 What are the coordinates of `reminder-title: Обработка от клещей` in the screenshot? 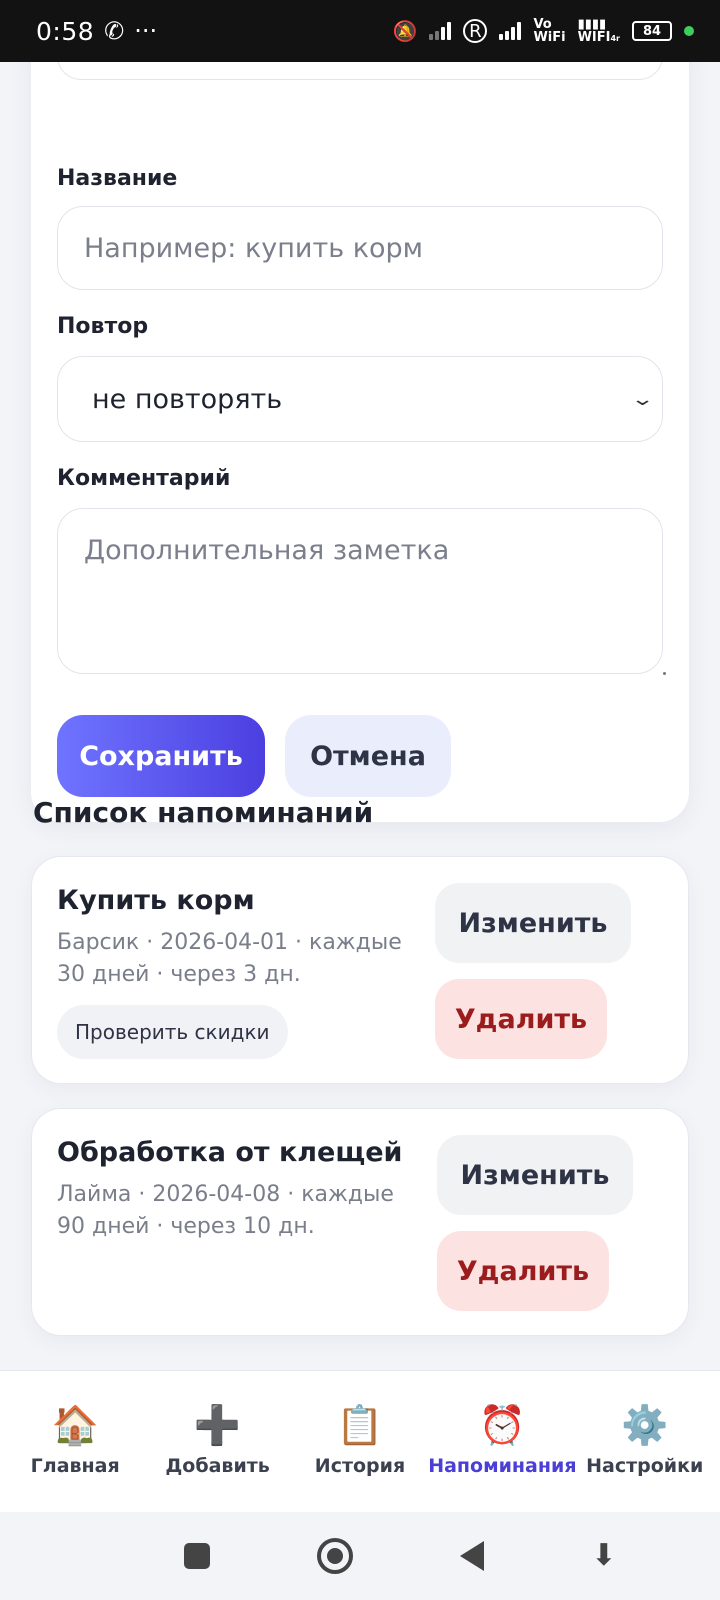 It's located at (230, 1152).